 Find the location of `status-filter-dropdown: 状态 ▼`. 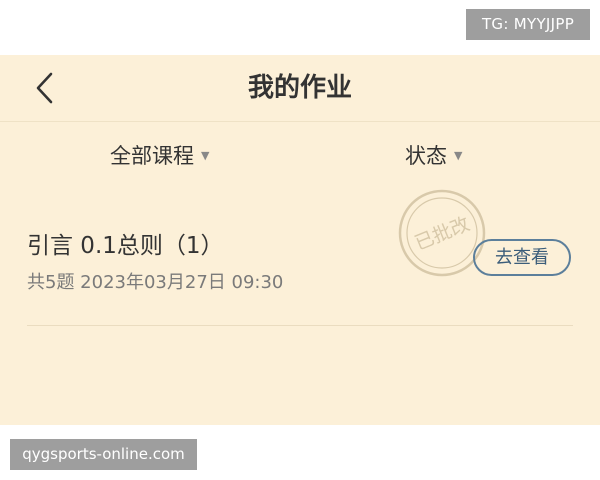

status-filter-dropdown: 状态 ▼ is located at coordinates (433, 155).